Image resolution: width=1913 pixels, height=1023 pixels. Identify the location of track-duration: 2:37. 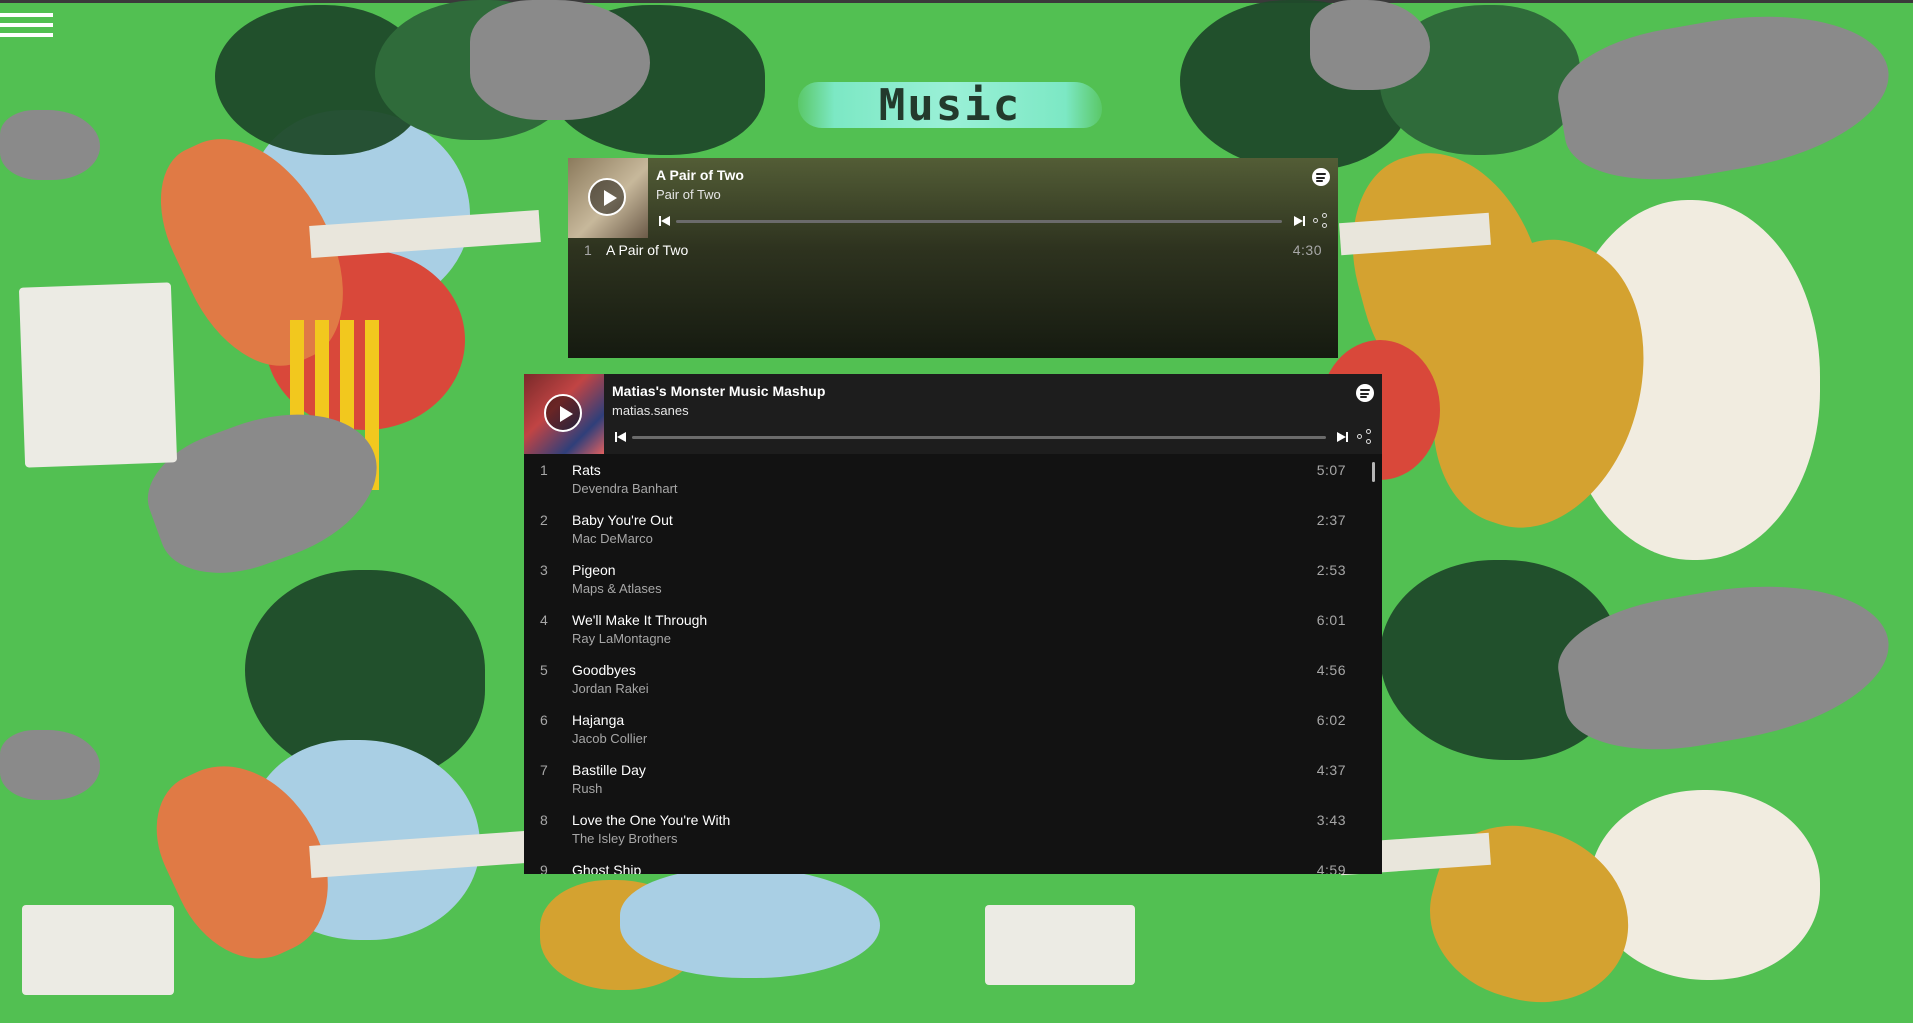
(1331, 520).